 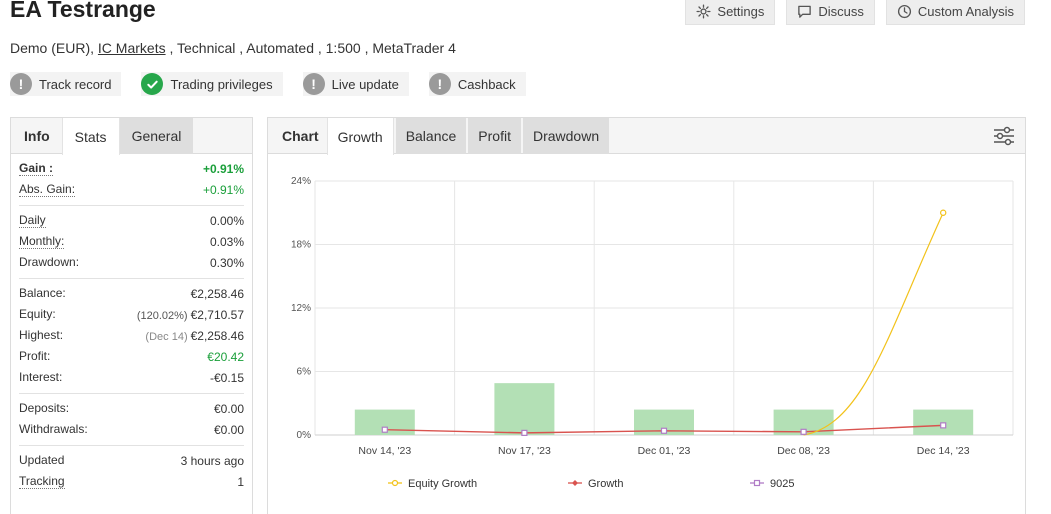 I want to click on badge-trading-privileges: Trading privileges, so click(x=212, y=84).